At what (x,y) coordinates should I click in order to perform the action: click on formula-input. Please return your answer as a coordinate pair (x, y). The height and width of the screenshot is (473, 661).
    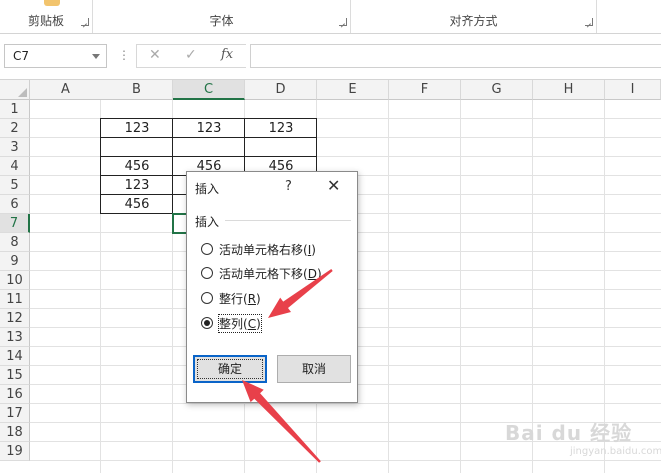
    Looking at the image, I should click on (455, 56).